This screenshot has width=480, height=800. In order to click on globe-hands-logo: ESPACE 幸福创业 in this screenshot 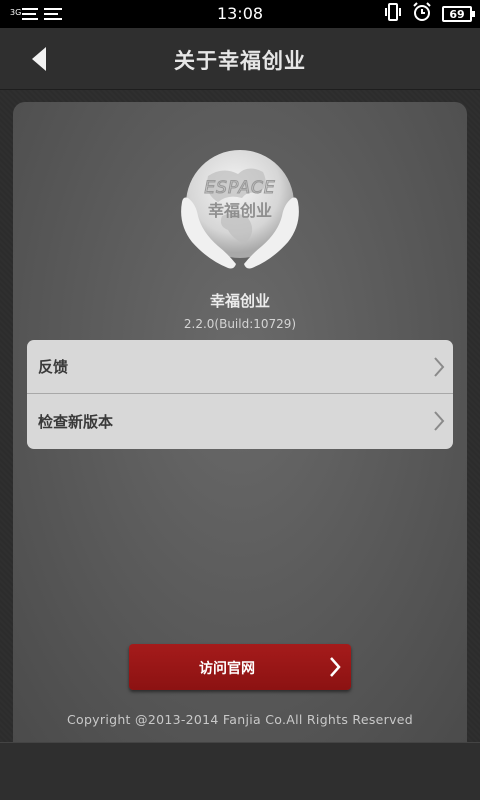, I will do `click(240, 209)`.